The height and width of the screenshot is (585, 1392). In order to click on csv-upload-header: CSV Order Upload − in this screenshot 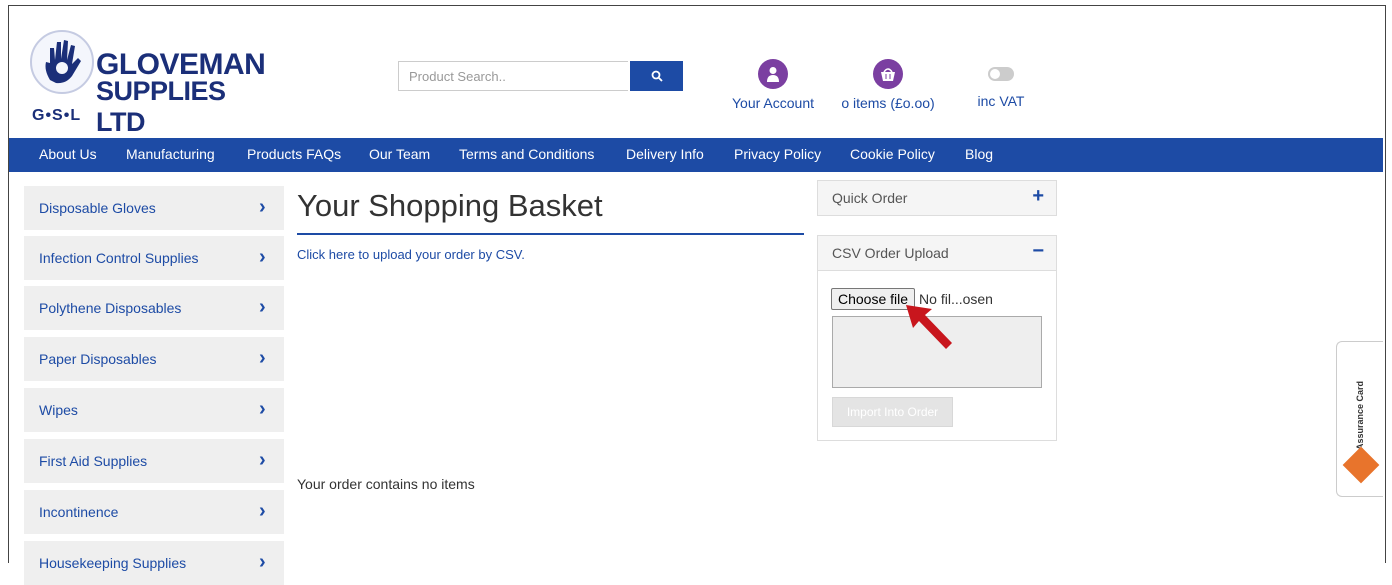, I will do `click(937, 253)`.